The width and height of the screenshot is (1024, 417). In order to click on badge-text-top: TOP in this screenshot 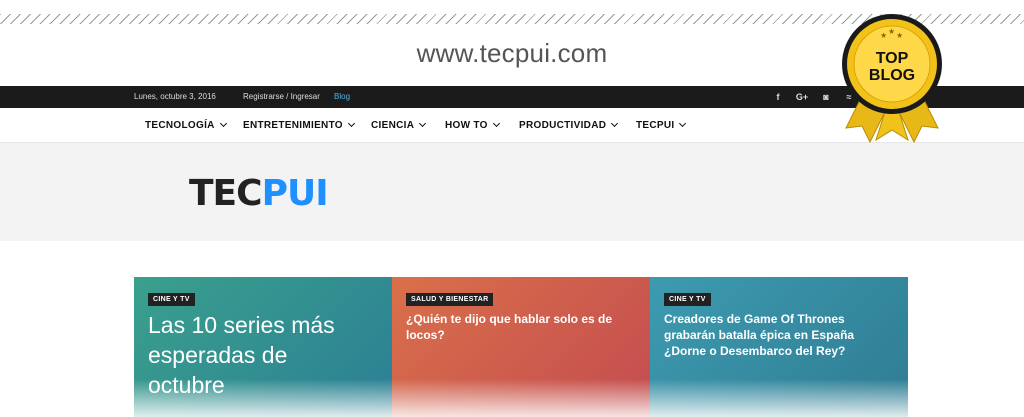, I will do `click(892, 58)`.